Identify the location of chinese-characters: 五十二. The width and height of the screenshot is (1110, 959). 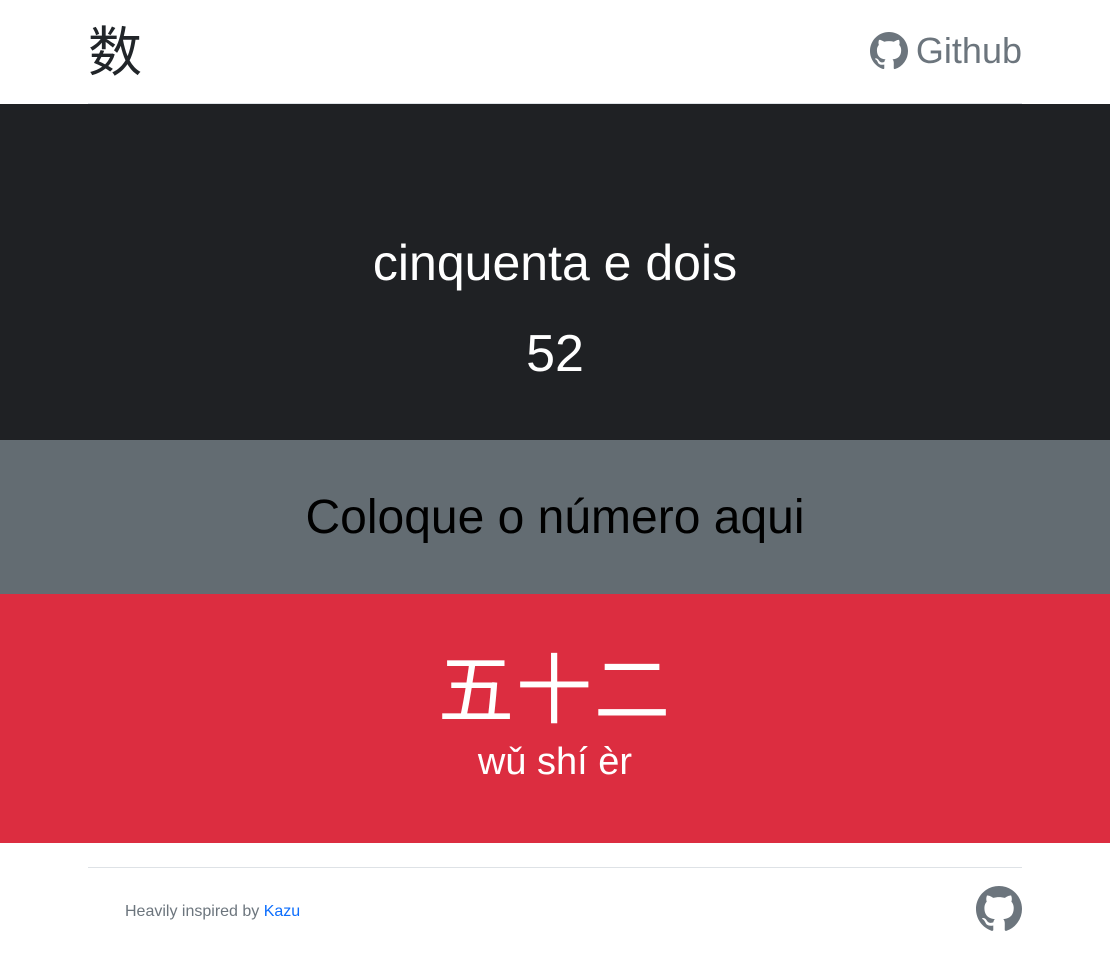
(555, 690).